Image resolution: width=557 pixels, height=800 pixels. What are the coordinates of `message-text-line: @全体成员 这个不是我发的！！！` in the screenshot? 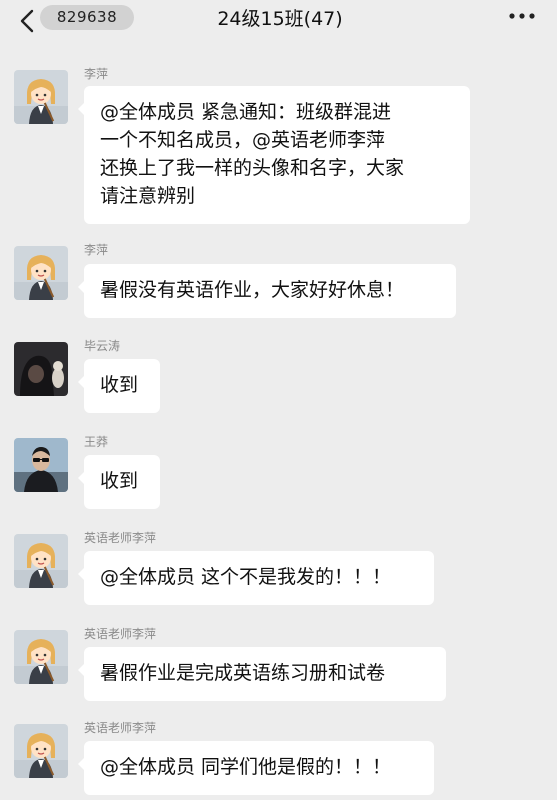 It's located at (246, 577).